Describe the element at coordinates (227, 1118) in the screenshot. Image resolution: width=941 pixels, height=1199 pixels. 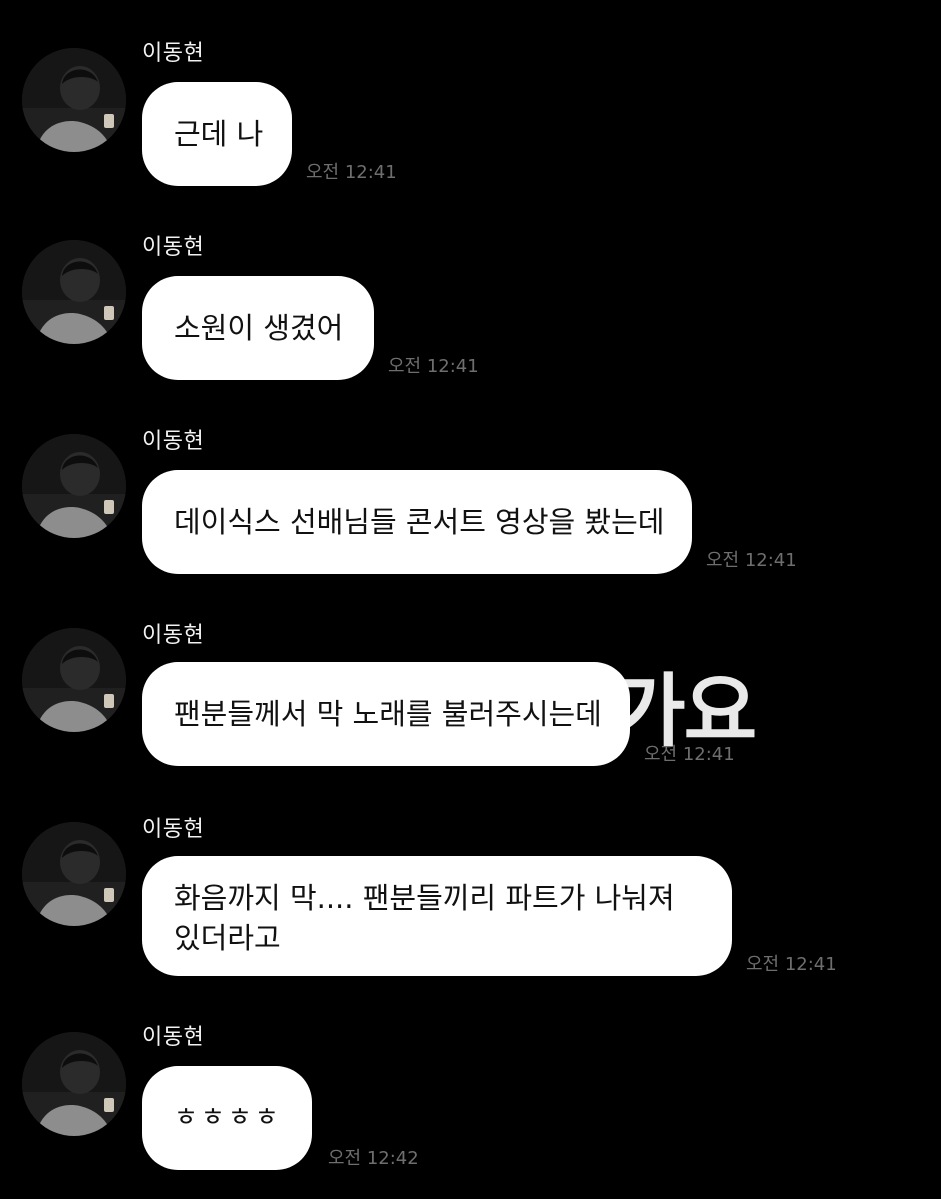
I see `message-bubble: ㅎㅎㅎㅎ` at that location.